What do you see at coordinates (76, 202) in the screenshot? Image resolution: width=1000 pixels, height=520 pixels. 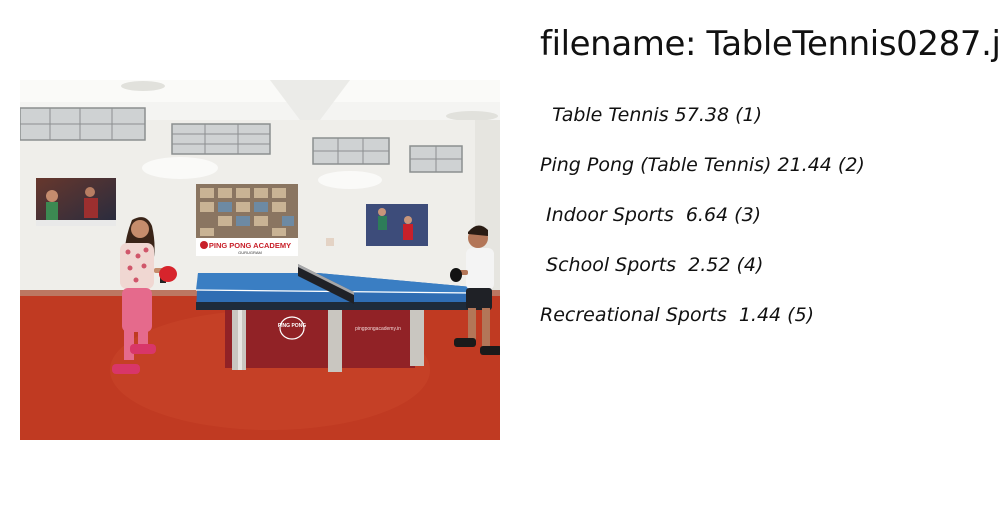 I see `poster-left` at bounding box center [76, 202].